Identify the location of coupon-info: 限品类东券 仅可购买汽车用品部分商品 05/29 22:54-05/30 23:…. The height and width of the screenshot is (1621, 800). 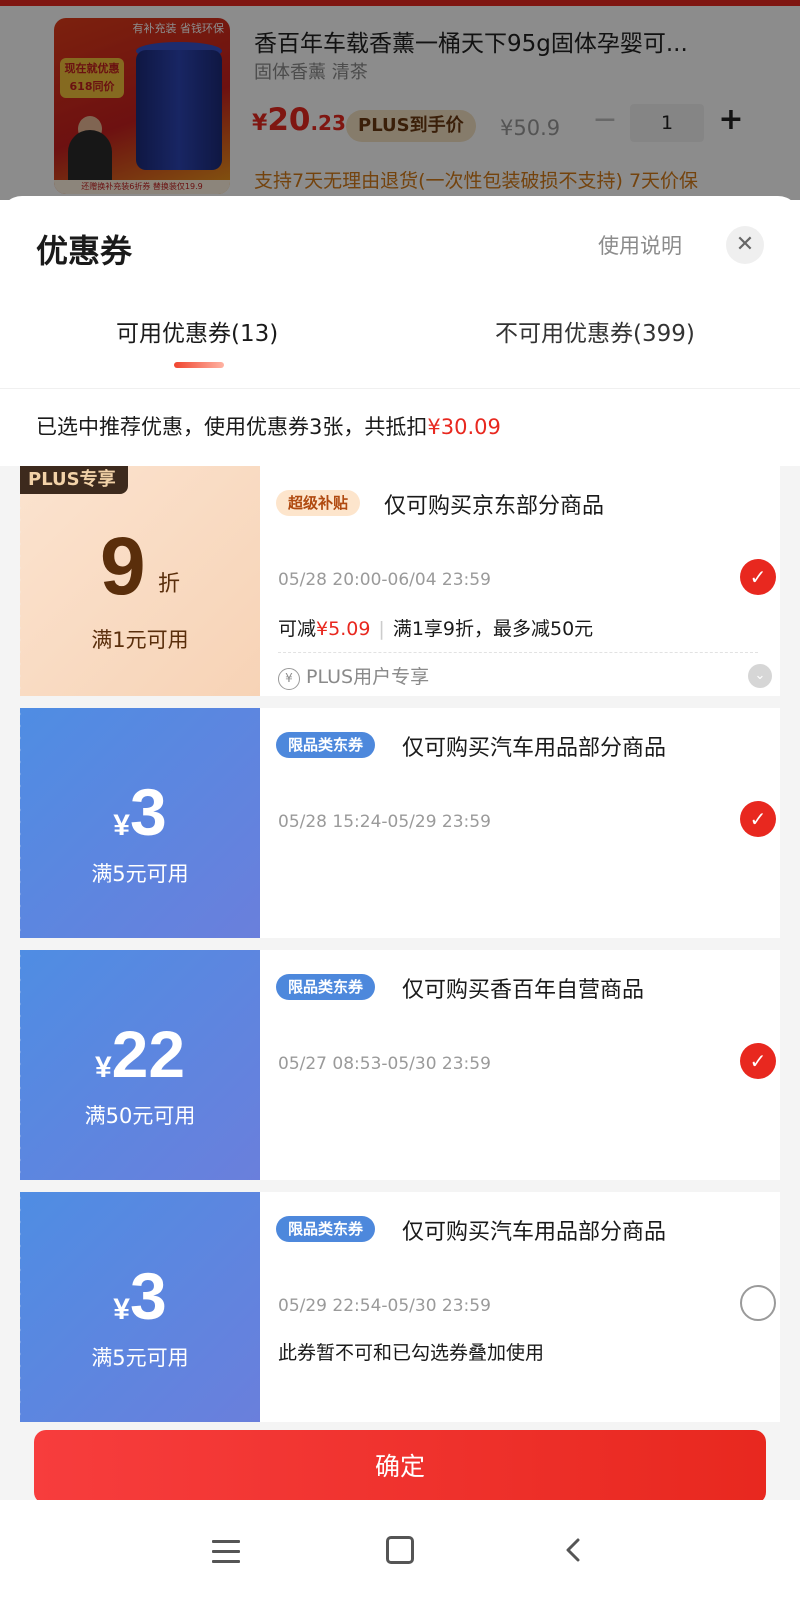
(520, 1307).